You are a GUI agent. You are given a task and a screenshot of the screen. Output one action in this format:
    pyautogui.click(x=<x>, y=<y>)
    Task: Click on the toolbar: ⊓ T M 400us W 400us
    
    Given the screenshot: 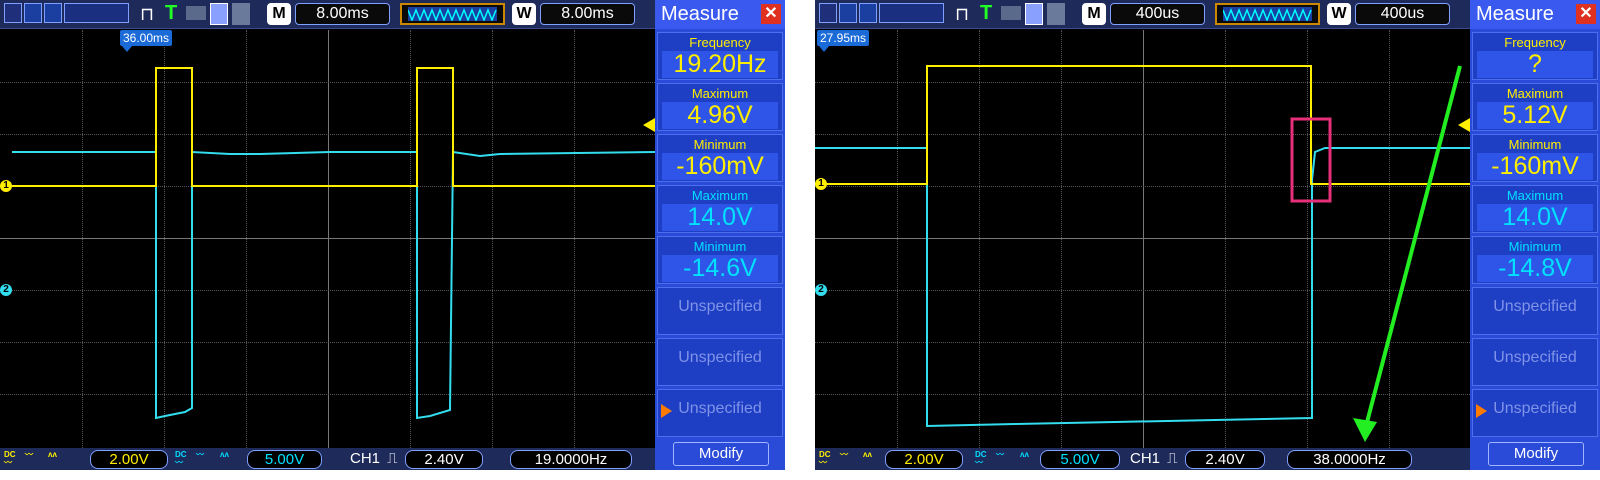 What is the action you would take?
    pyautogui.click(x=1142, y=14)
    